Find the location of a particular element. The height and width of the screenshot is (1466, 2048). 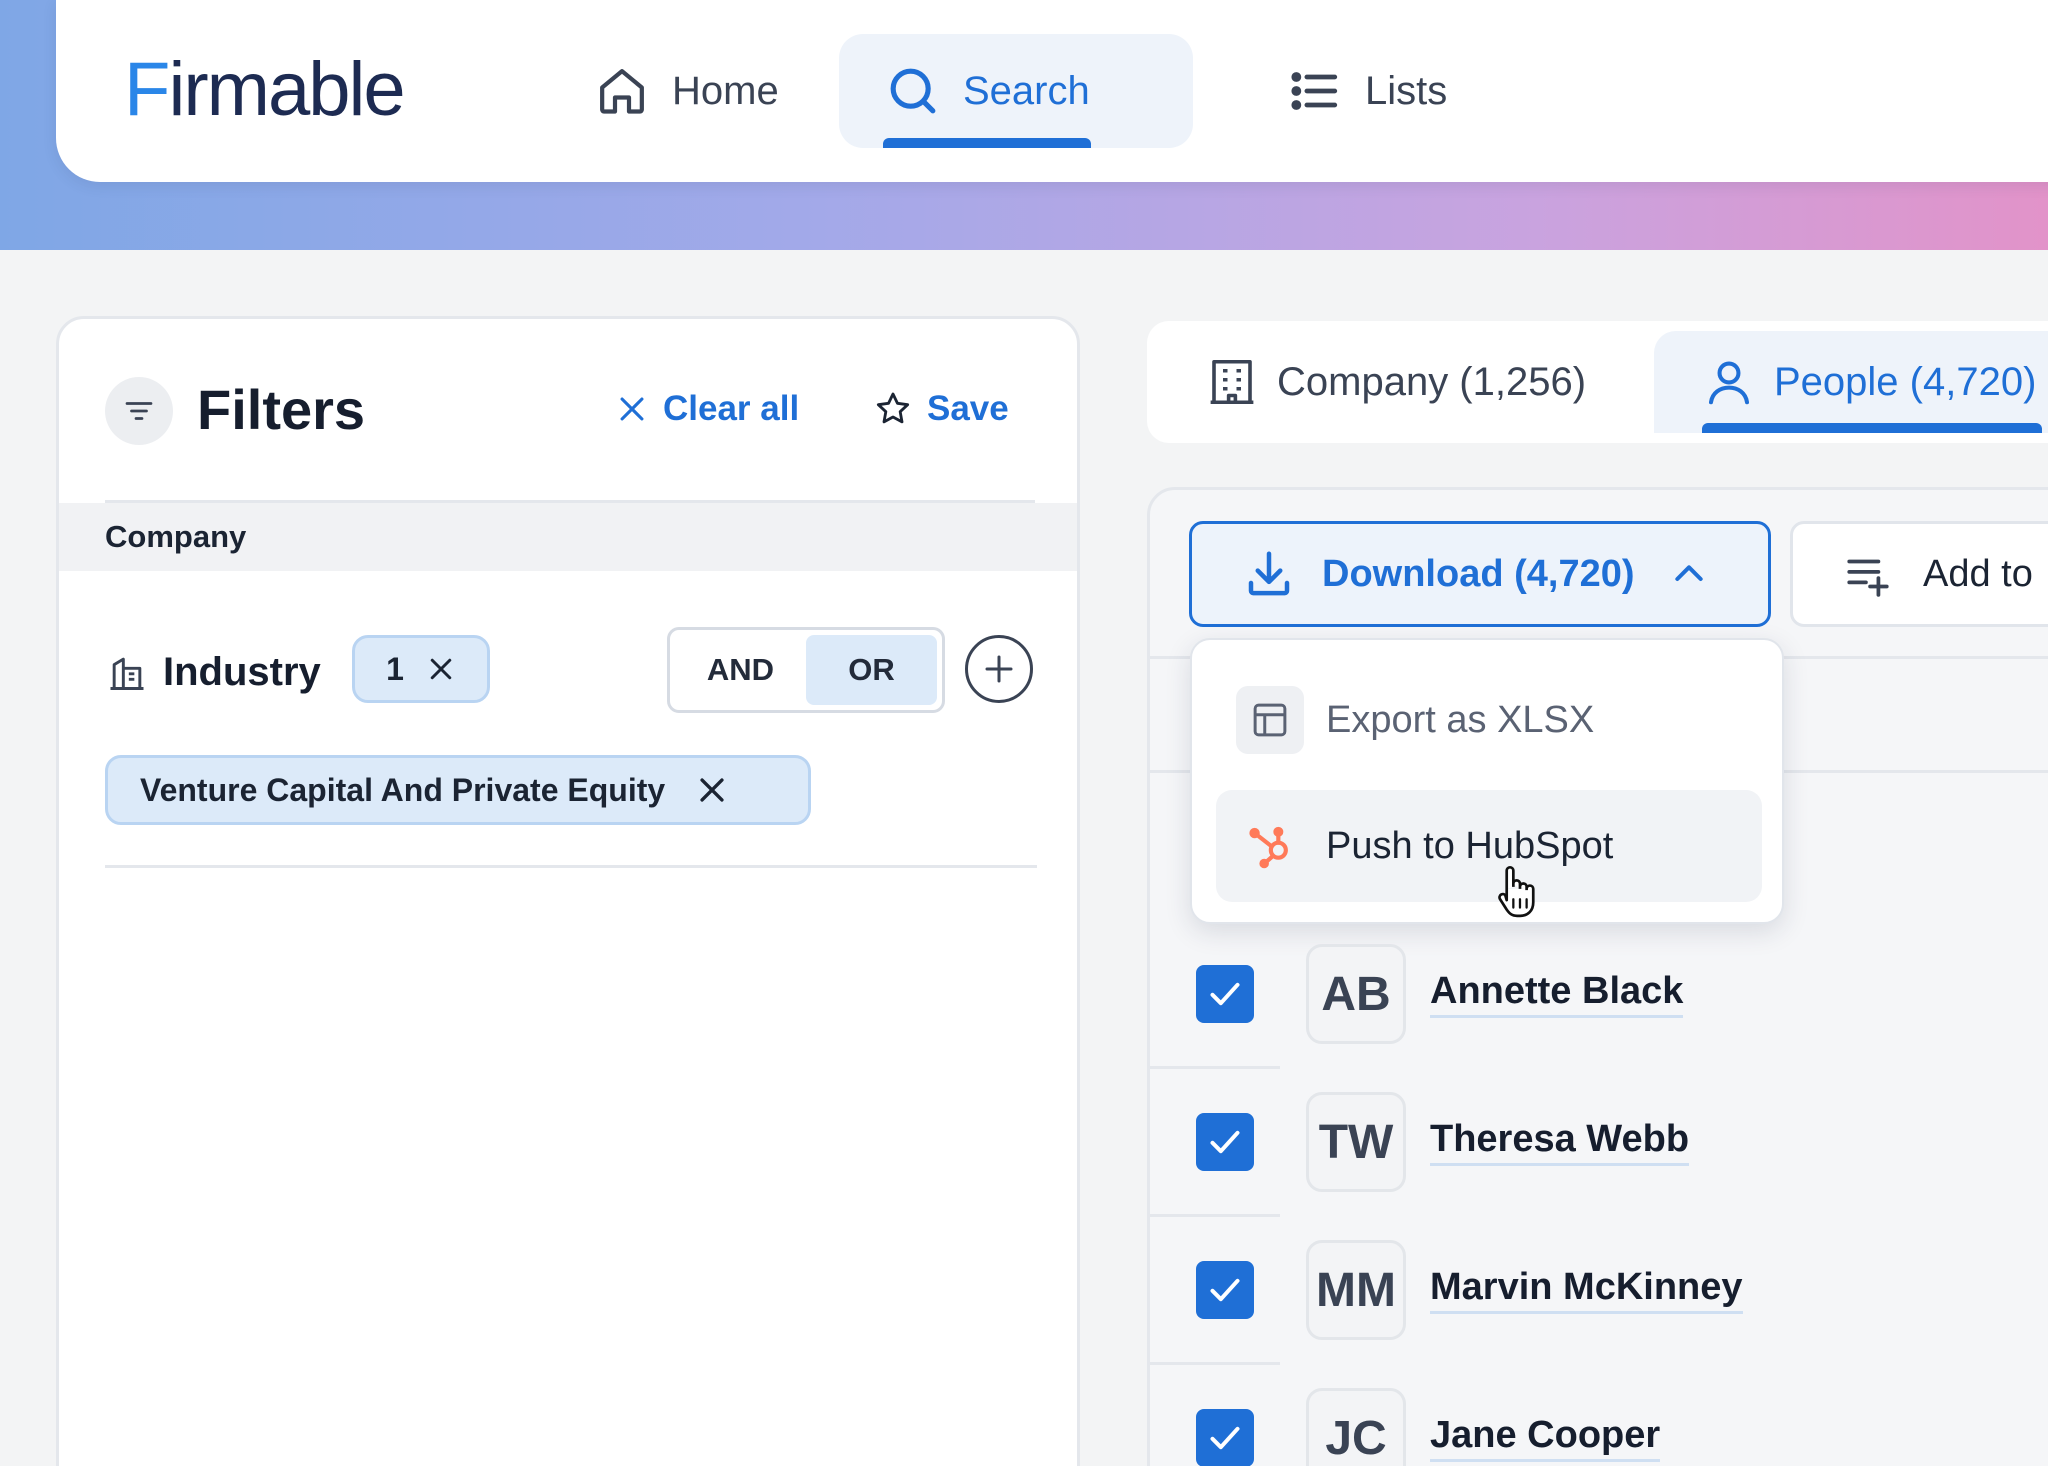

add-filter-button is located at coordinates (999, 669).